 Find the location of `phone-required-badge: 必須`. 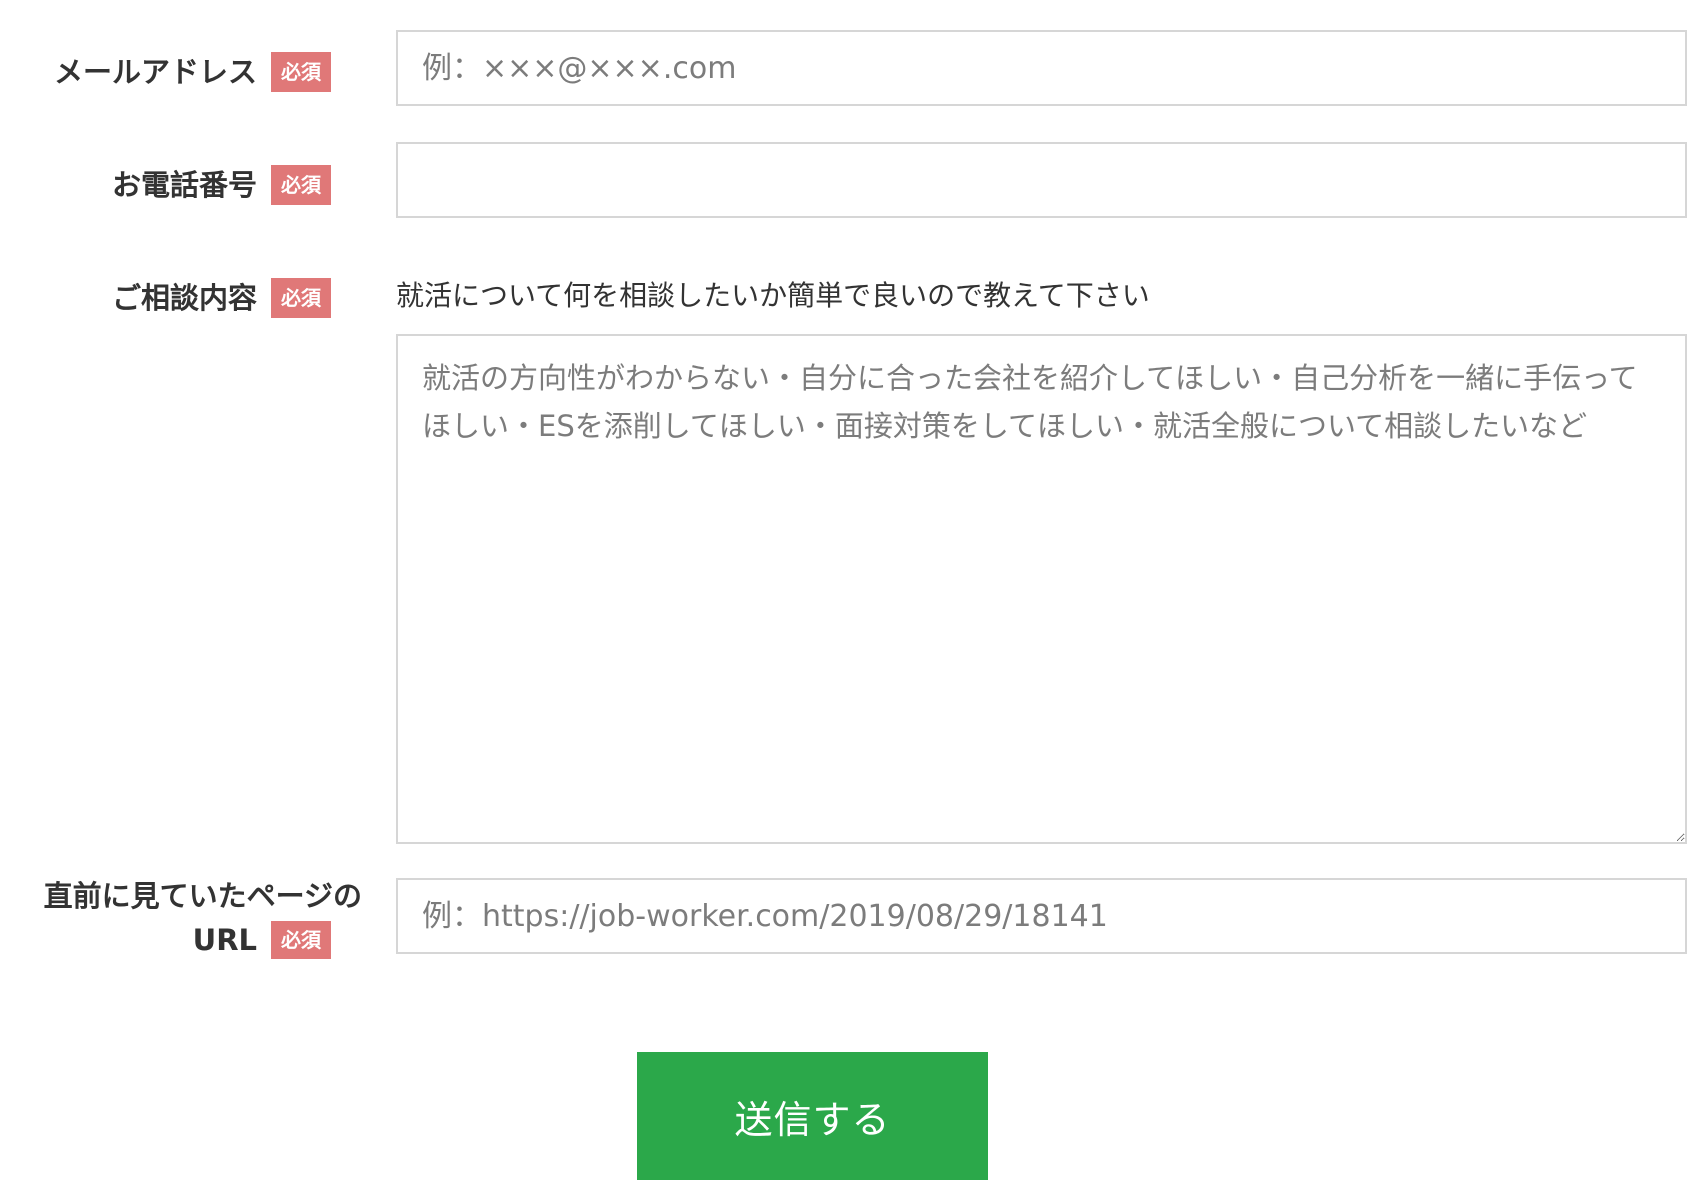

phone-required-badge: 必須 is located at coordinates (301, 185).